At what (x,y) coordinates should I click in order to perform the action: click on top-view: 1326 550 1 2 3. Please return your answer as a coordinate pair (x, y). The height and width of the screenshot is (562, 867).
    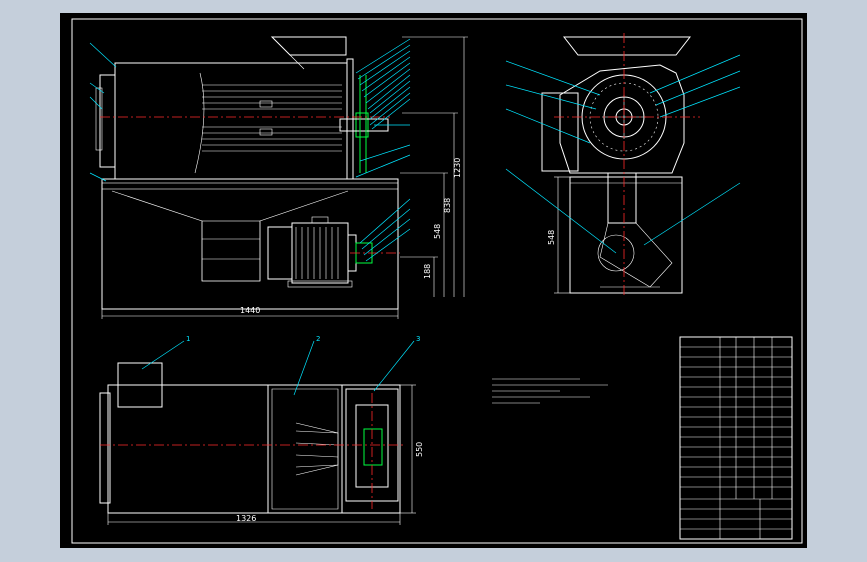
    Looking at the image, I should click on (261, 430).